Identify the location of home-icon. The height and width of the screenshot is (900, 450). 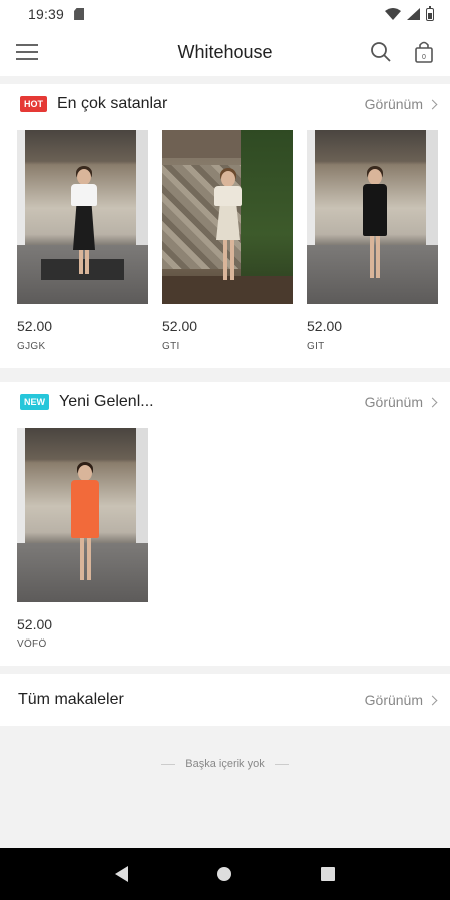
(224, 874).